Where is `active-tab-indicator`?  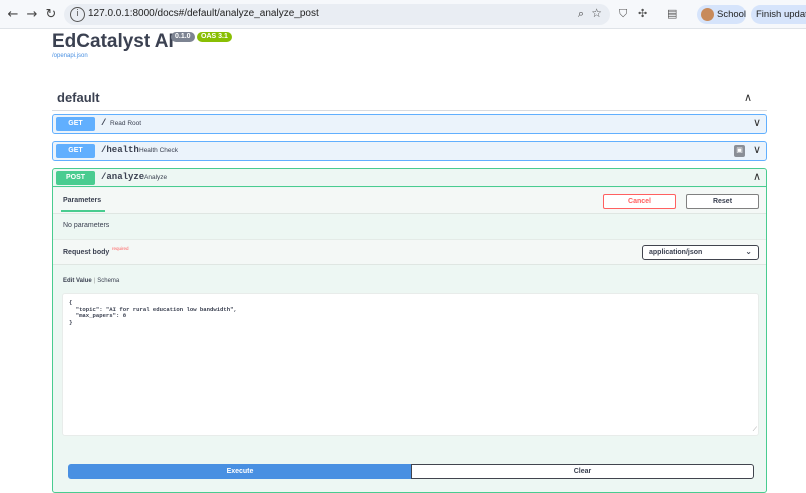
active-tab-indicator is located at coordinates (83, 211).